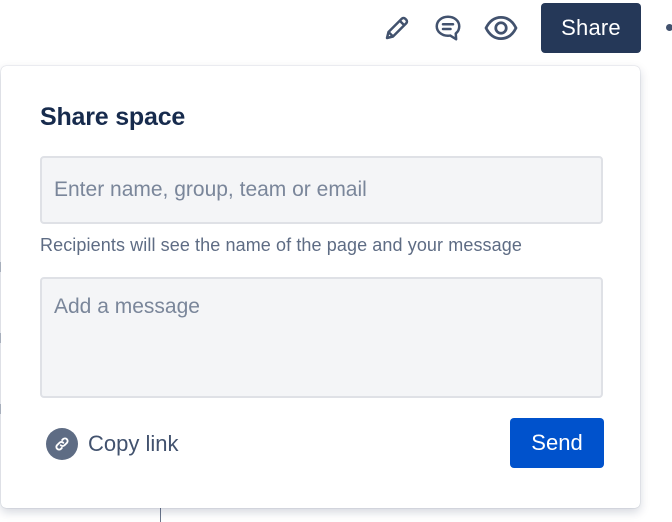 The width and height of the screenshot is (672, 522). Describe the element at coordinates (591, 28) in the screenshot. I see `share-button: Share` at that location.